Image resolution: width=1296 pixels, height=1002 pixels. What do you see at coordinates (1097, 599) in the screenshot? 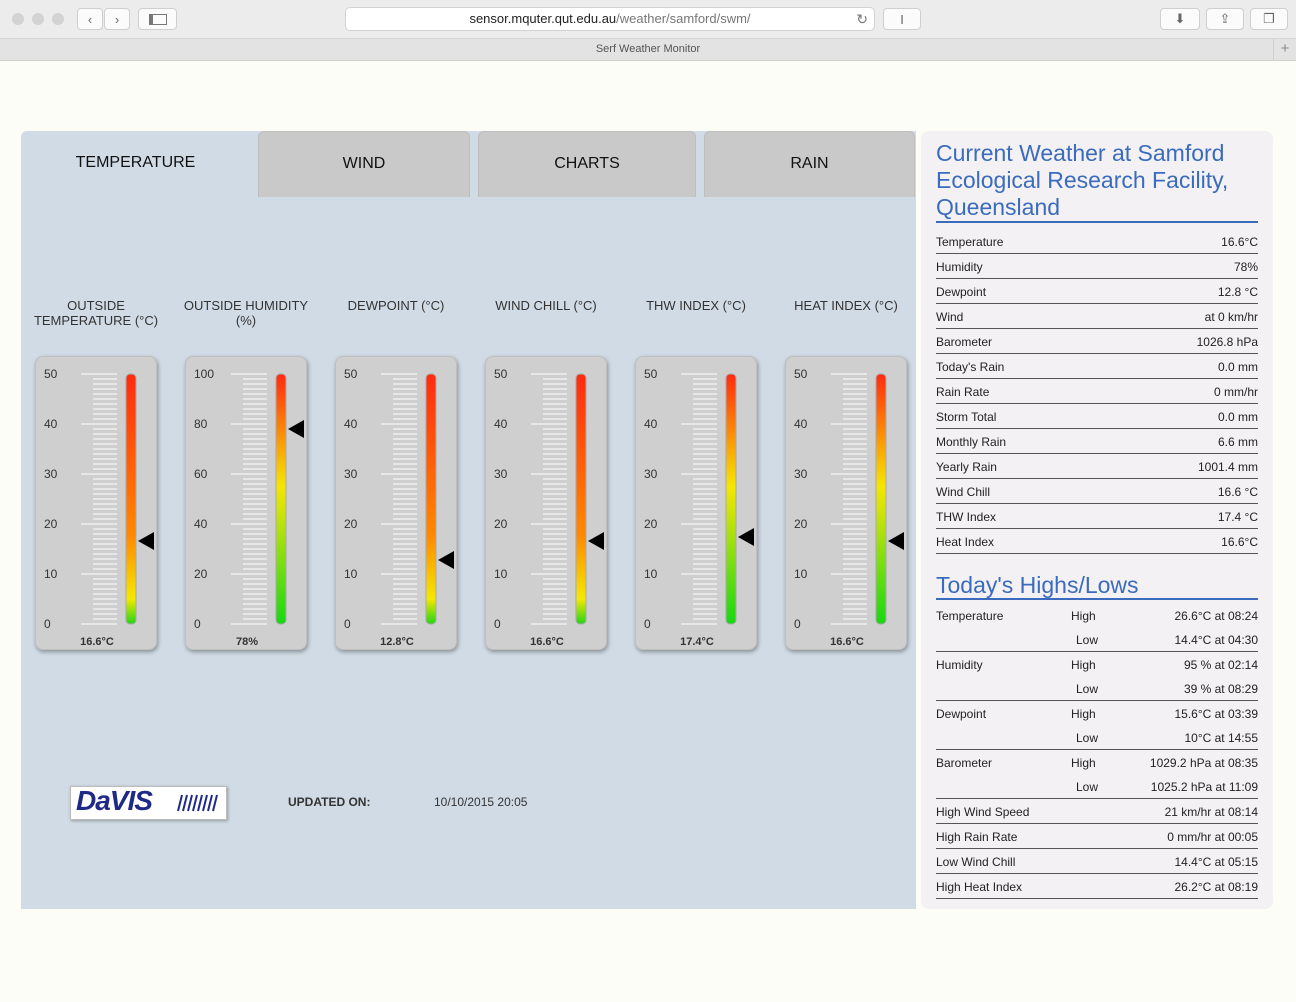
I see `highs-rule` at bounding box center [1097, 599].